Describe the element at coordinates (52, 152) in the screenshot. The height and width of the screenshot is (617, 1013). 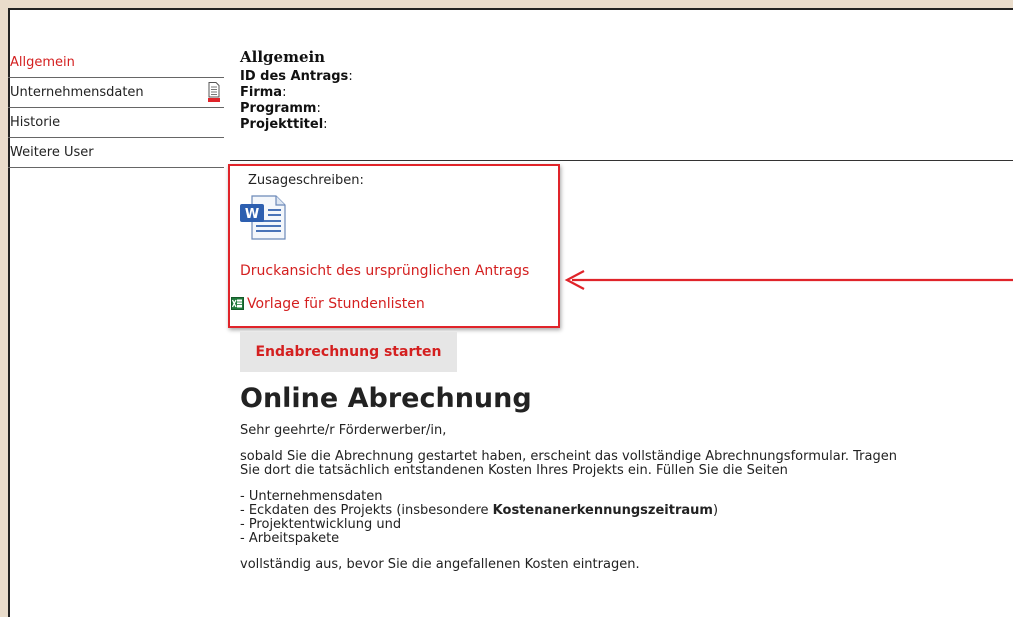
I see `sidebar-item-label: Weitere User` at that location.